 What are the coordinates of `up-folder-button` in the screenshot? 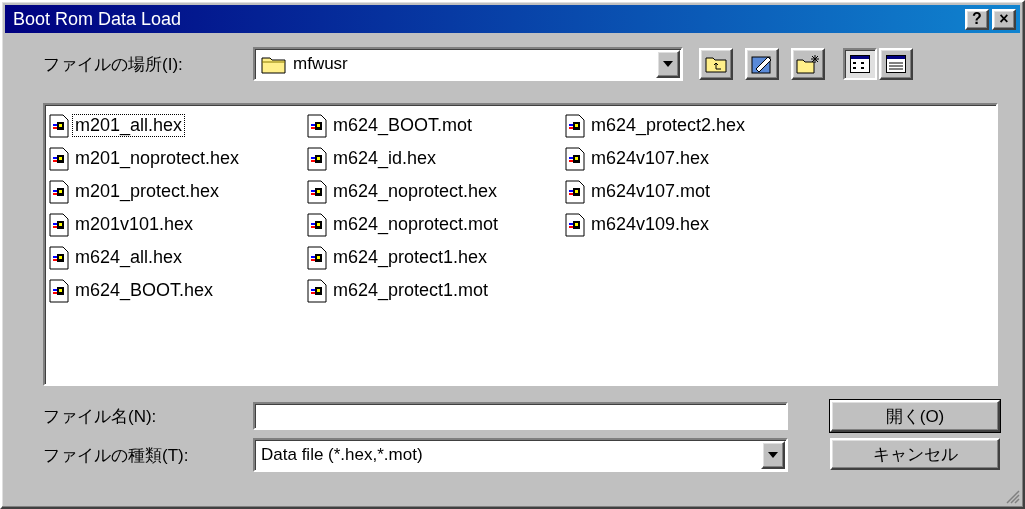 It's located at (716, 64).